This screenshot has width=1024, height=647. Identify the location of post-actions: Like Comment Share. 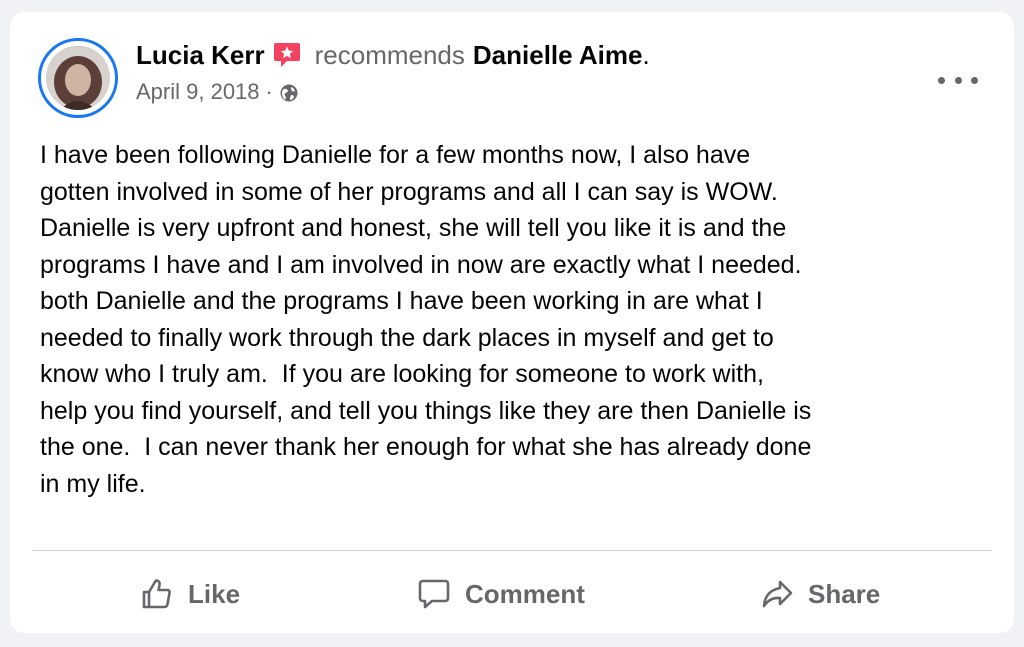
(512, 595).